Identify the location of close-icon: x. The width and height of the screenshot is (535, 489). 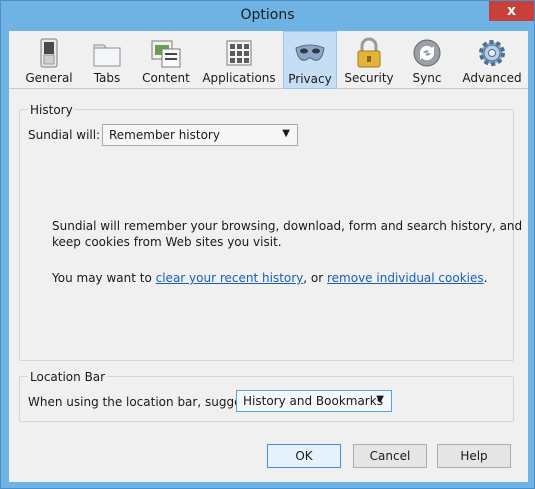
(511, 11).